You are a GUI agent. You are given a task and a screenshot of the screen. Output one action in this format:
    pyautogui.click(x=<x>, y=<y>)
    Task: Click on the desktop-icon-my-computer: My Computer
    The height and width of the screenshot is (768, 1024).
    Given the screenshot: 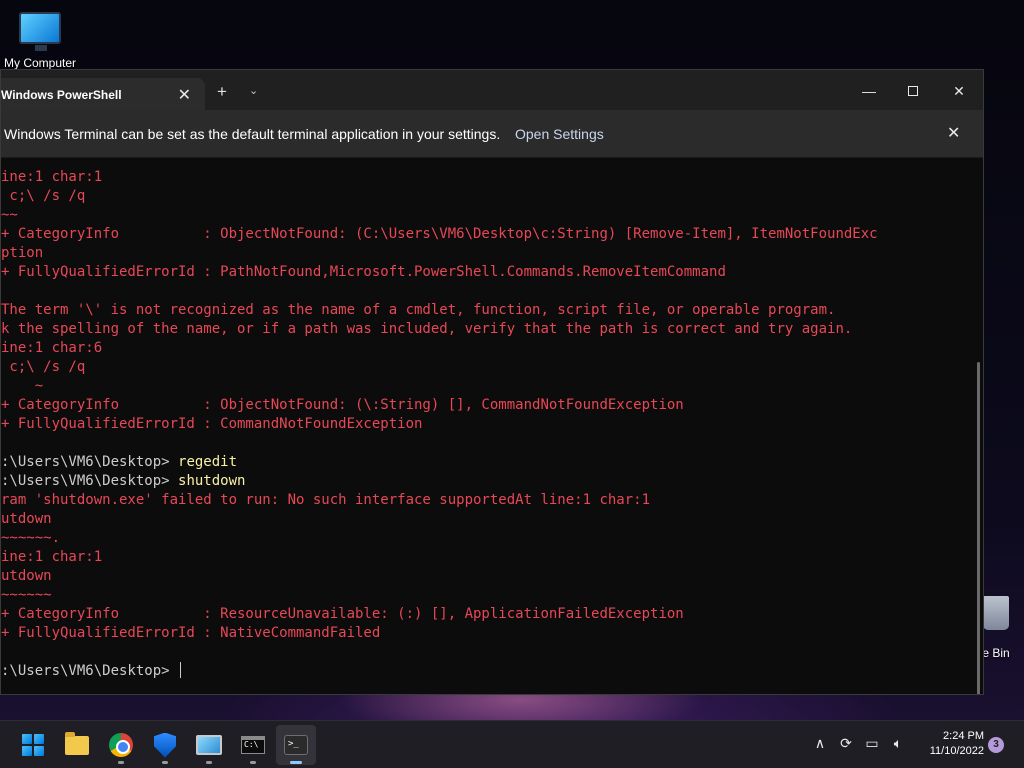 What is the action you would take?
    pyautogui.click(x=40, y=39)
    